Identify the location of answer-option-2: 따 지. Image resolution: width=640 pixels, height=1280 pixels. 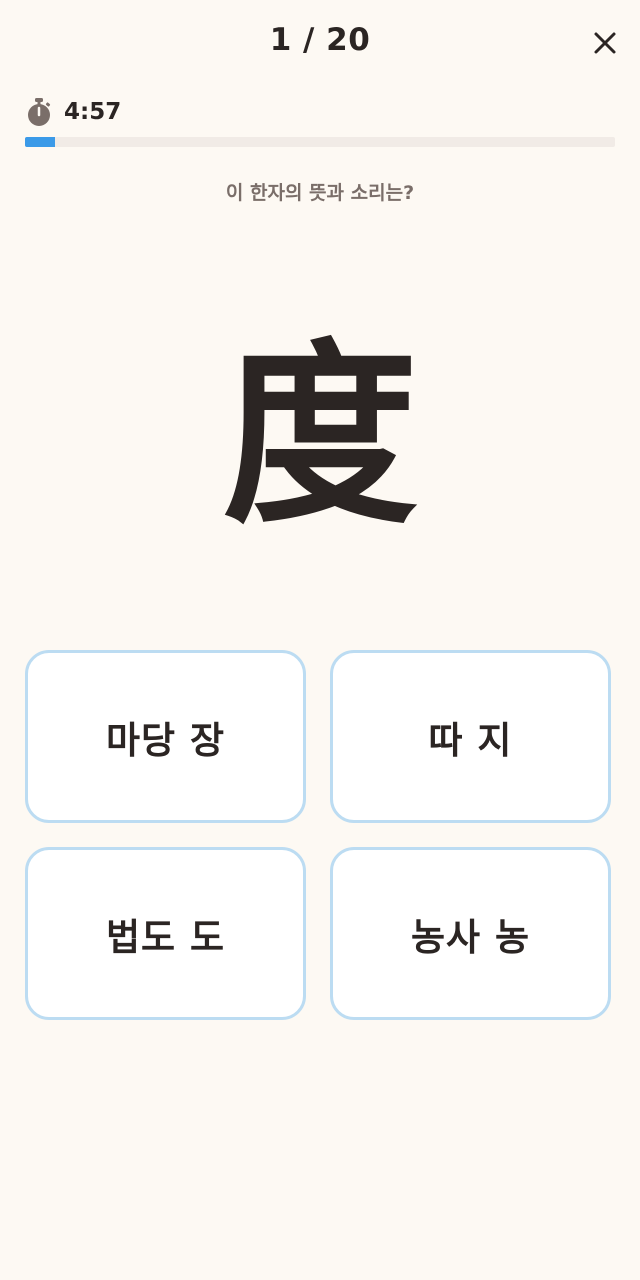
(470, 736).